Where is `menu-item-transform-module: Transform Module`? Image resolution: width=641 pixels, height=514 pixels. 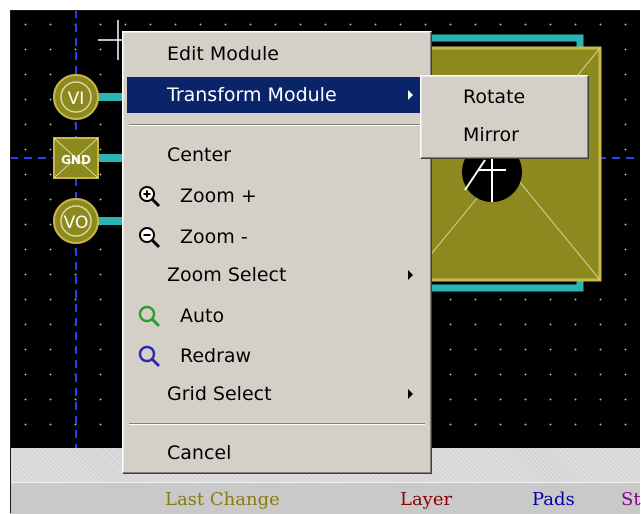
menu-item-transform-module: Transform Module is located at coordinates (277, 95).